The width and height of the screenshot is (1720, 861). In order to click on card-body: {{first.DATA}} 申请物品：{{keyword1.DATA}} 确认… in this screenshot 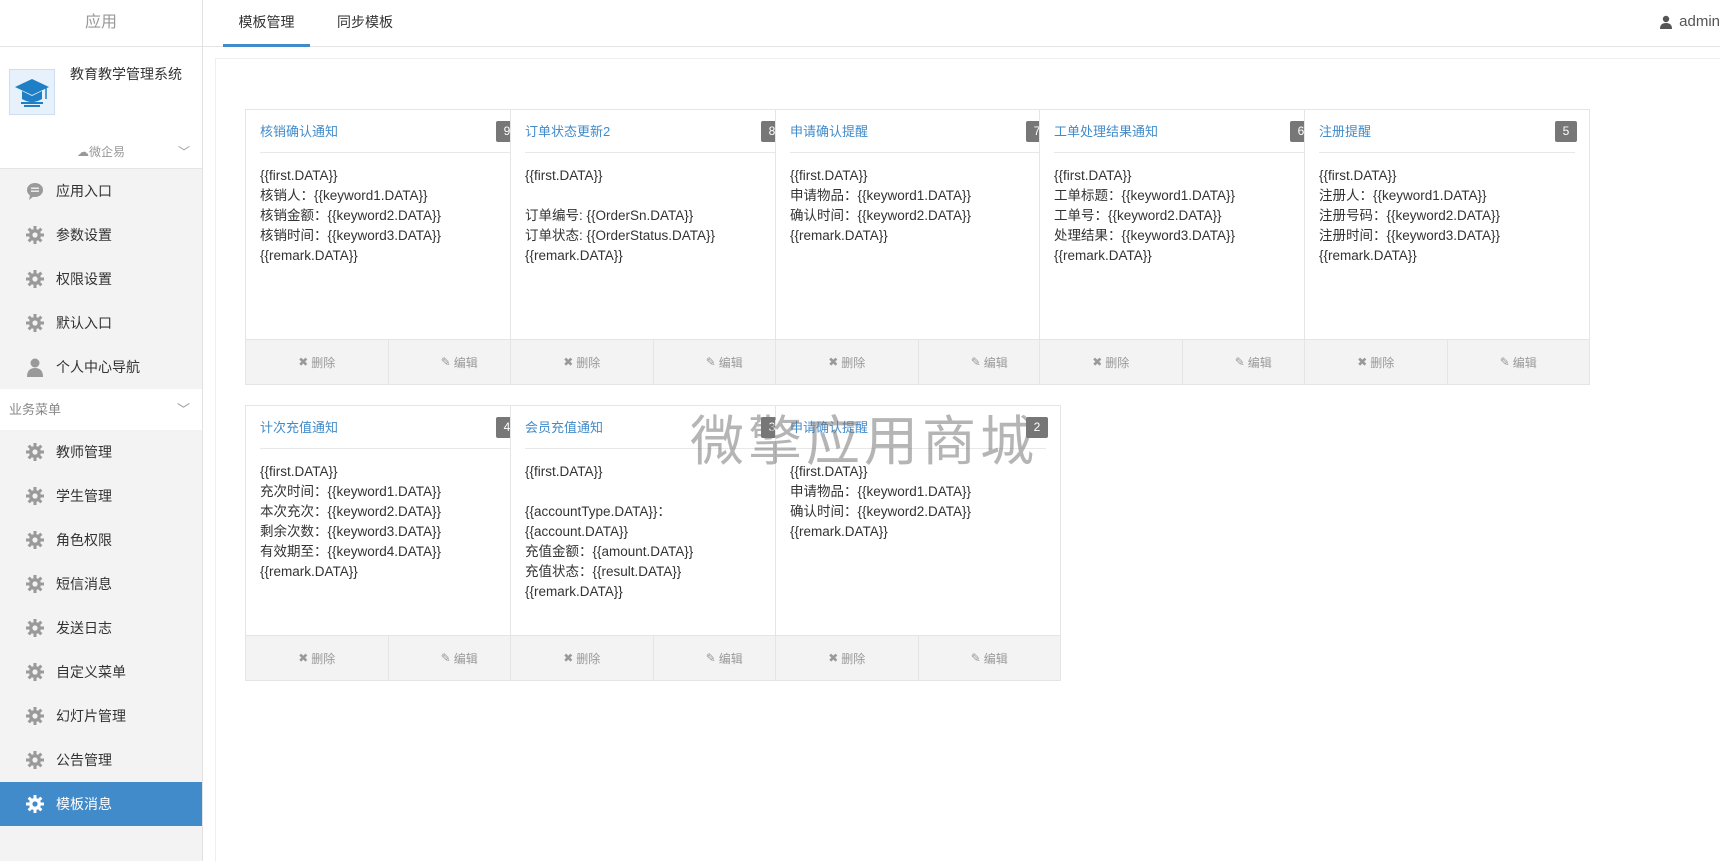, I will do `click(881, 205)`.